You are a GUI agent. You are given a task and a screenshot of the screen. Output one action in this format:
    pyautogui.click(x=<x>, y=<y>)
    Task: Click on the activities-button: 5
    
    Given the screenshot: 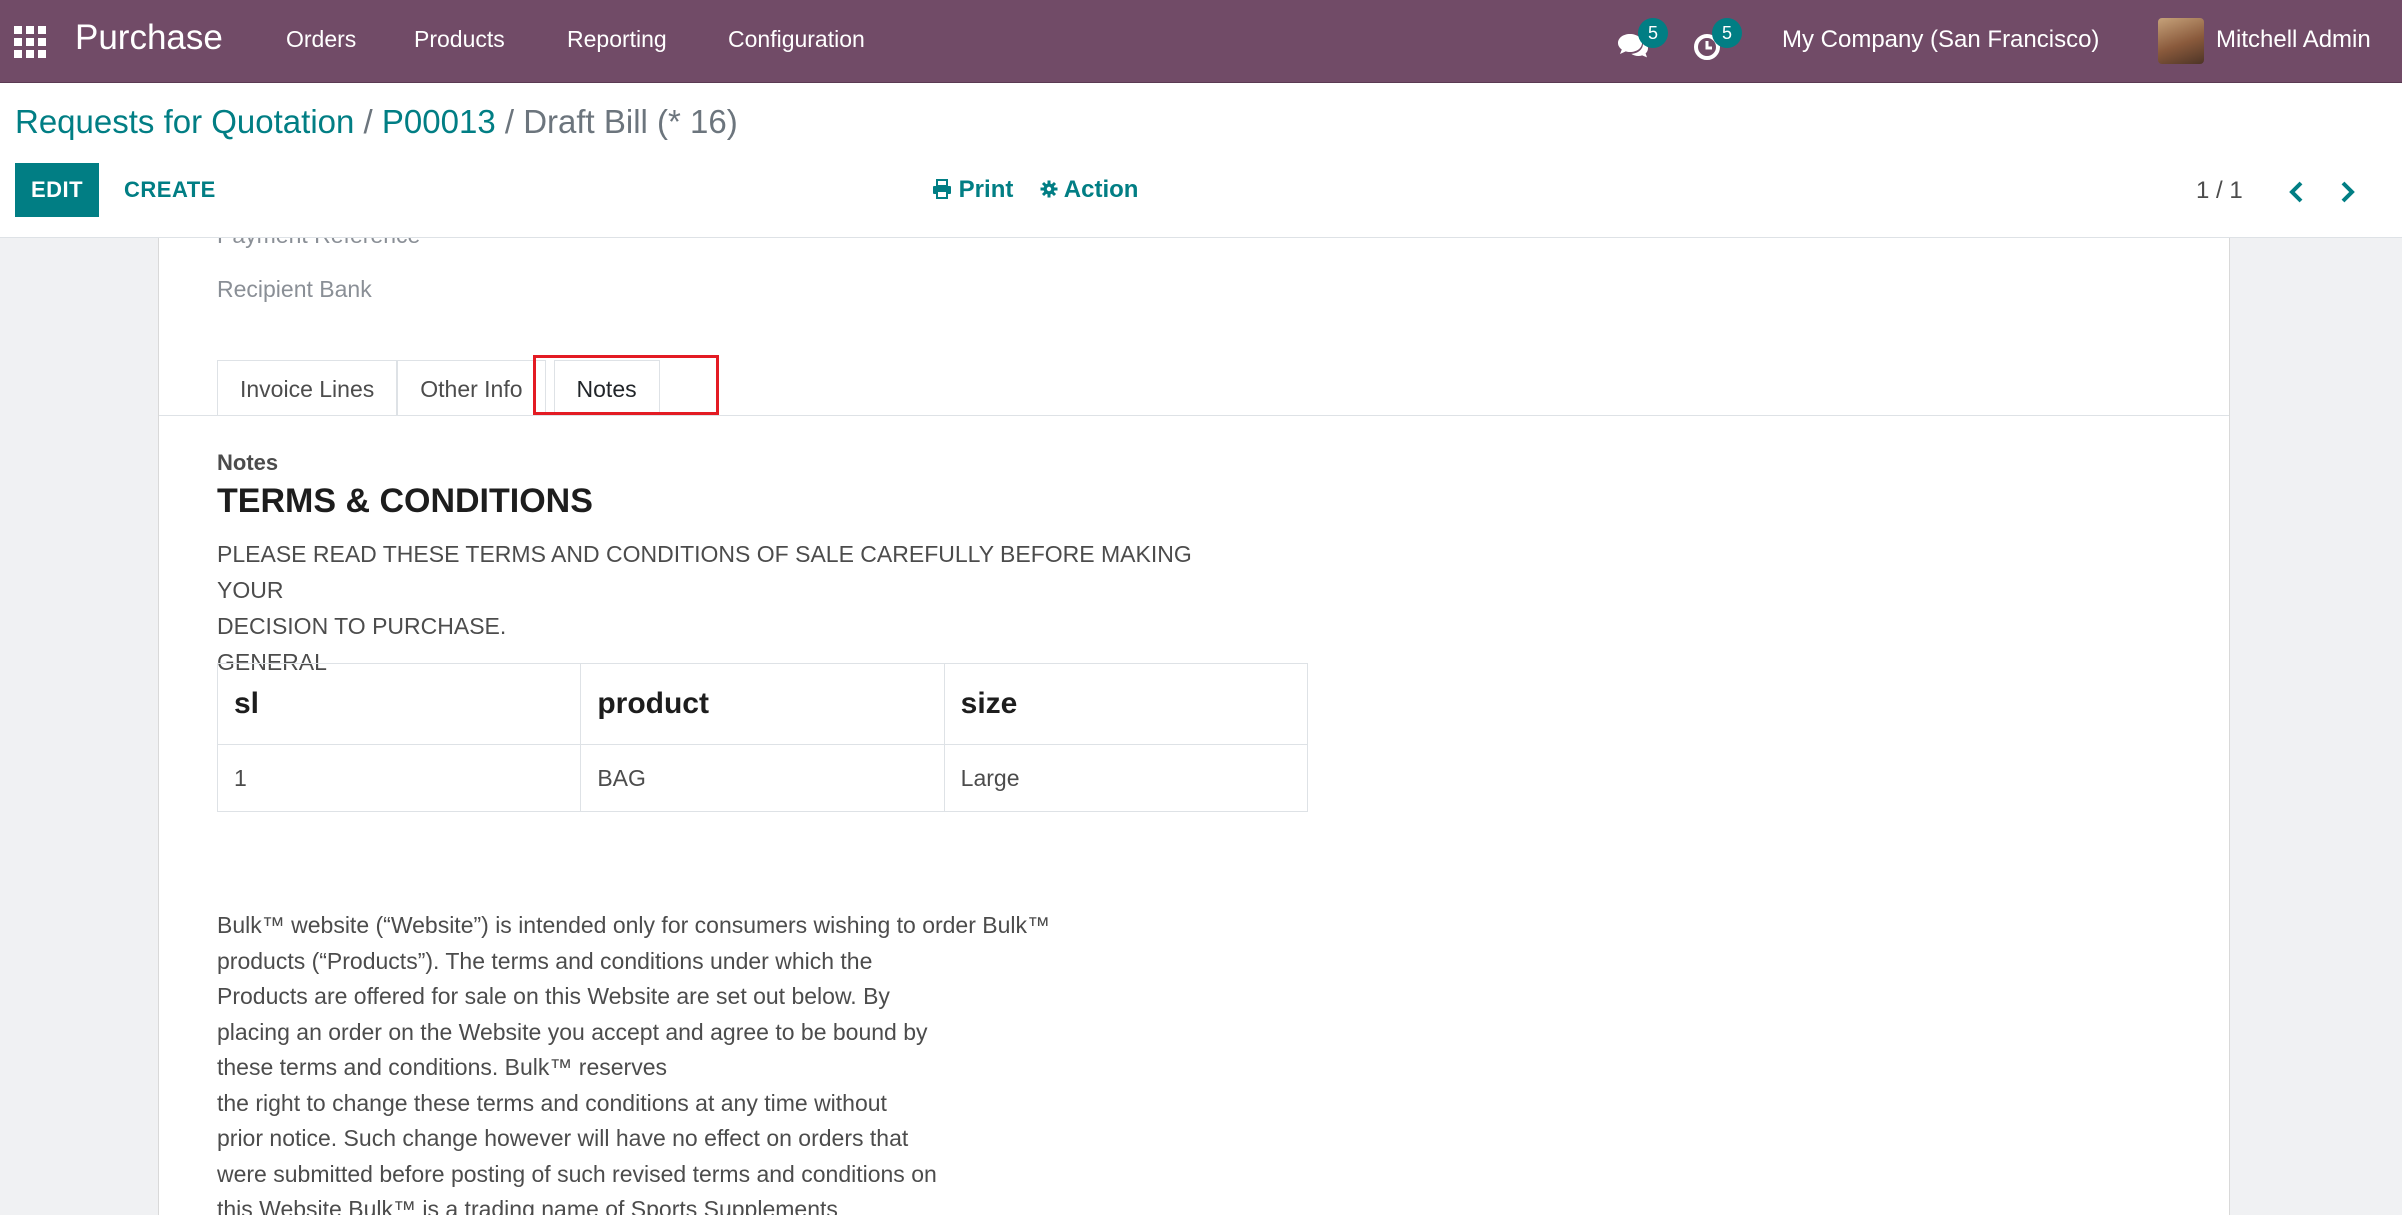 What is the action you would take?
    pyautogui.click(x=1716, y=39)
    